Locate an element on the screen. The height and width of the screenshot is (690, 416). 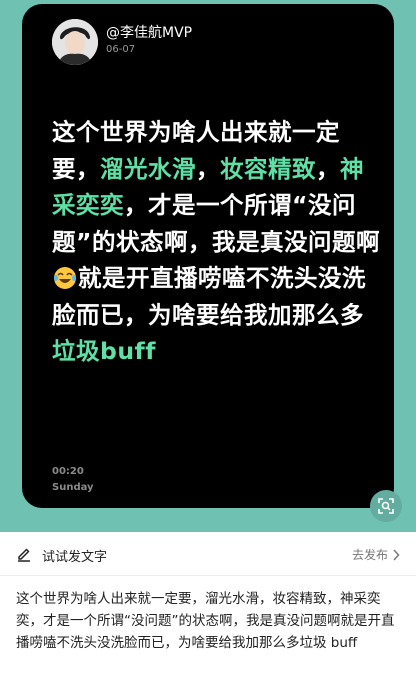
lens-search-icon is located at coordinates (386, 506).